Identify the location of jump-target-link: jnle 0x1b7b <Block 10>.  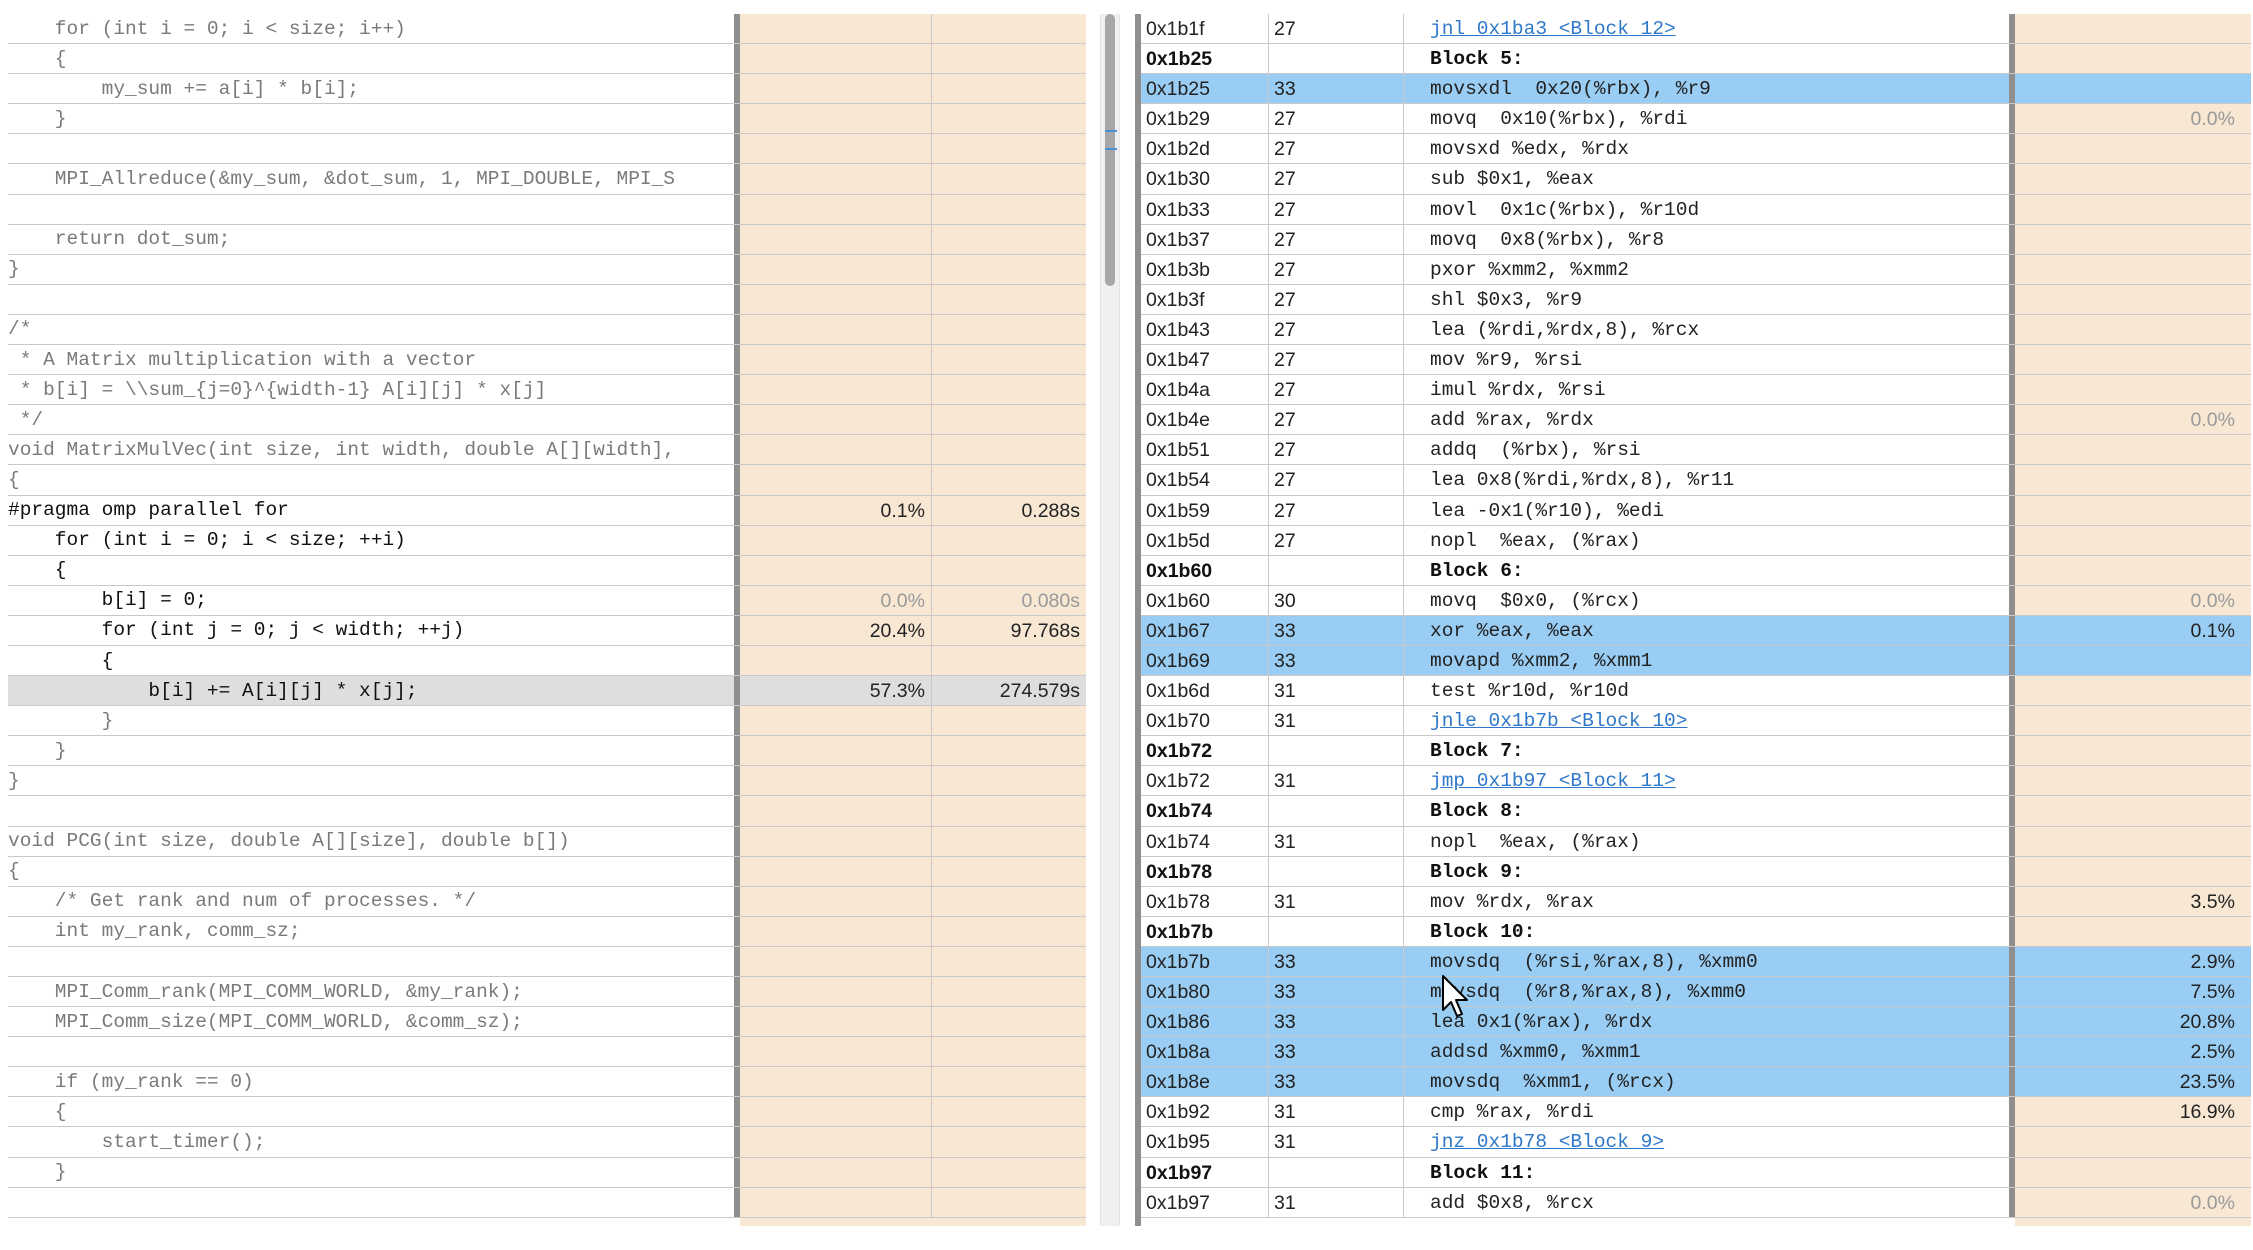
(1706, 720).